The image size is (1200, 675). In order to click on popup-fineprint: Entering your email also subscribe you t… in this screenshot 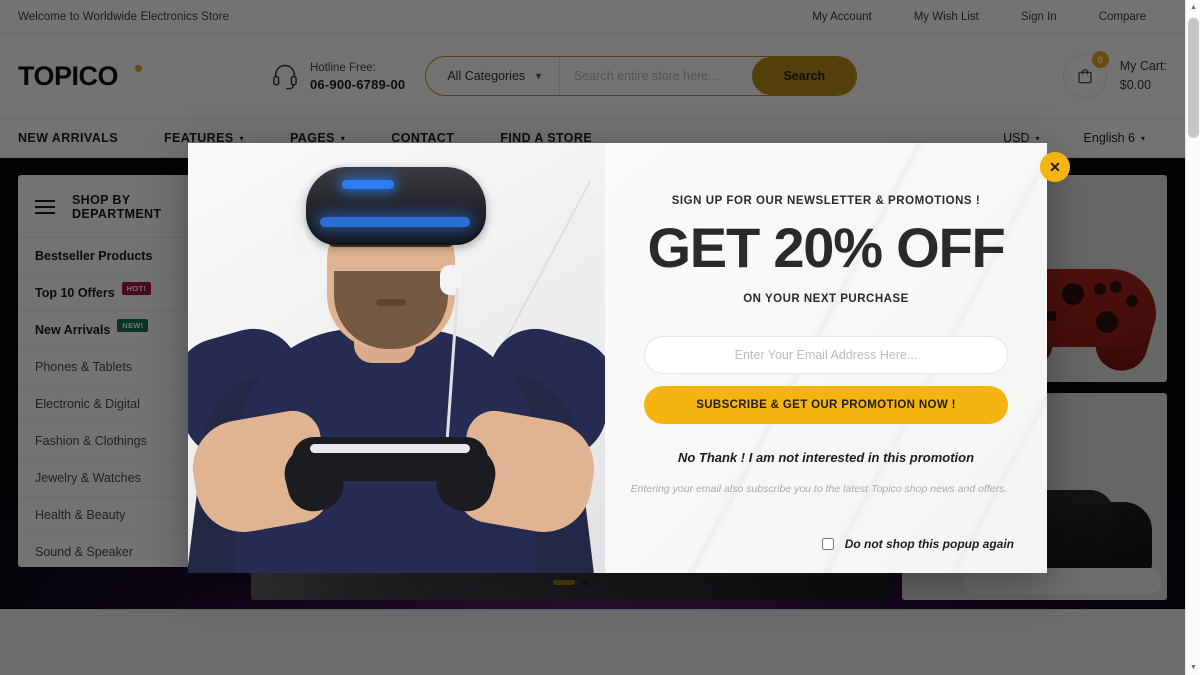, I will do `click(819, 489)`.